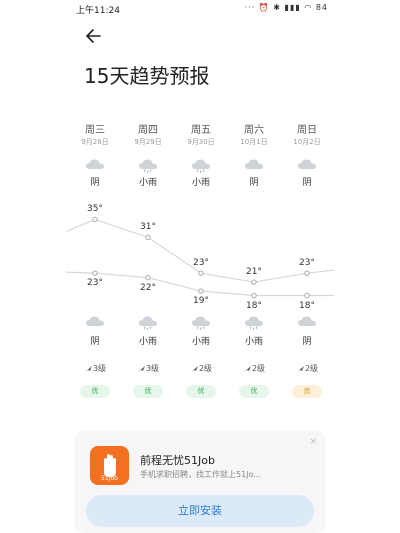 The image size is (400, 533). I want to click on low-temp-label: 23°, so click(95, 283).